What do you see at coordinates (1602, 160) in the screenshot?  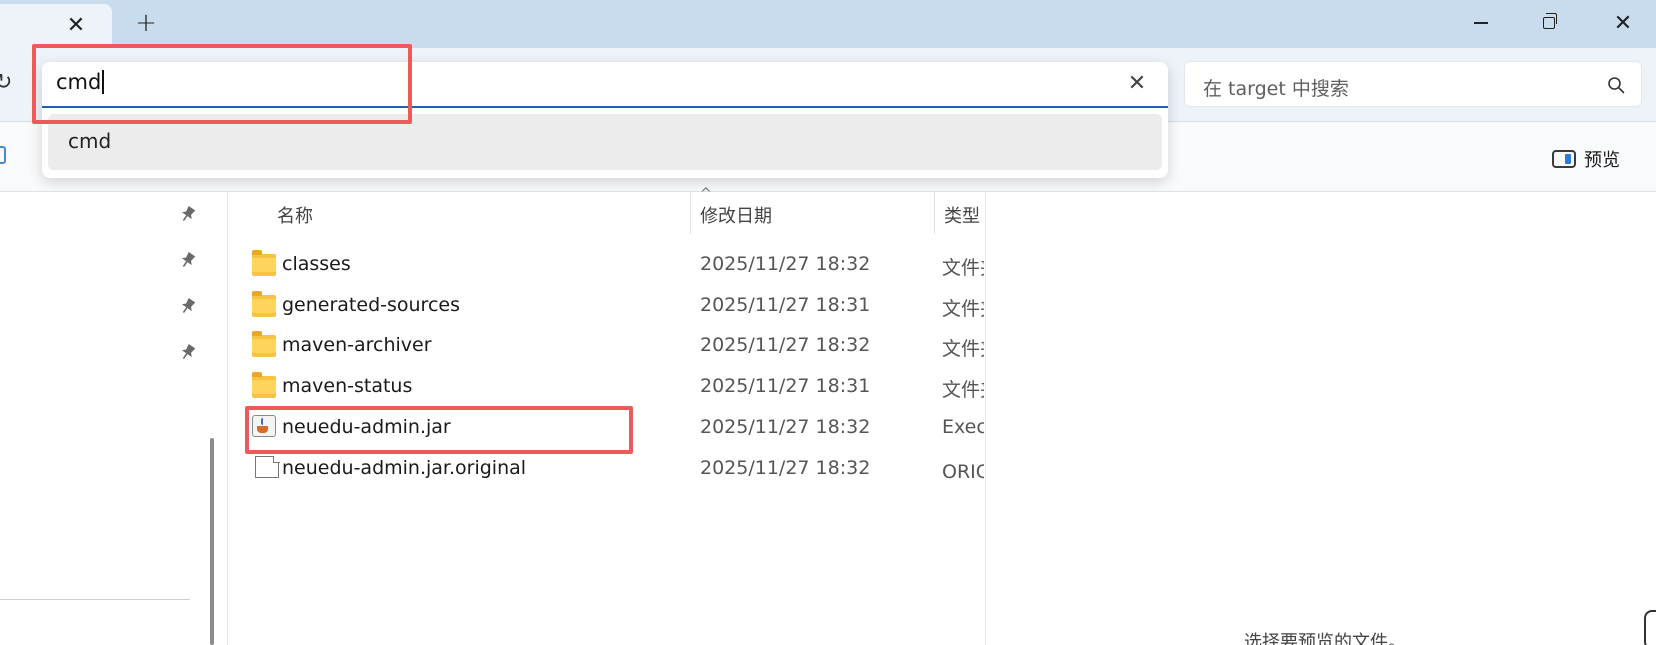 I see `preview-label: 预览` at bounding box center [1602, 160].